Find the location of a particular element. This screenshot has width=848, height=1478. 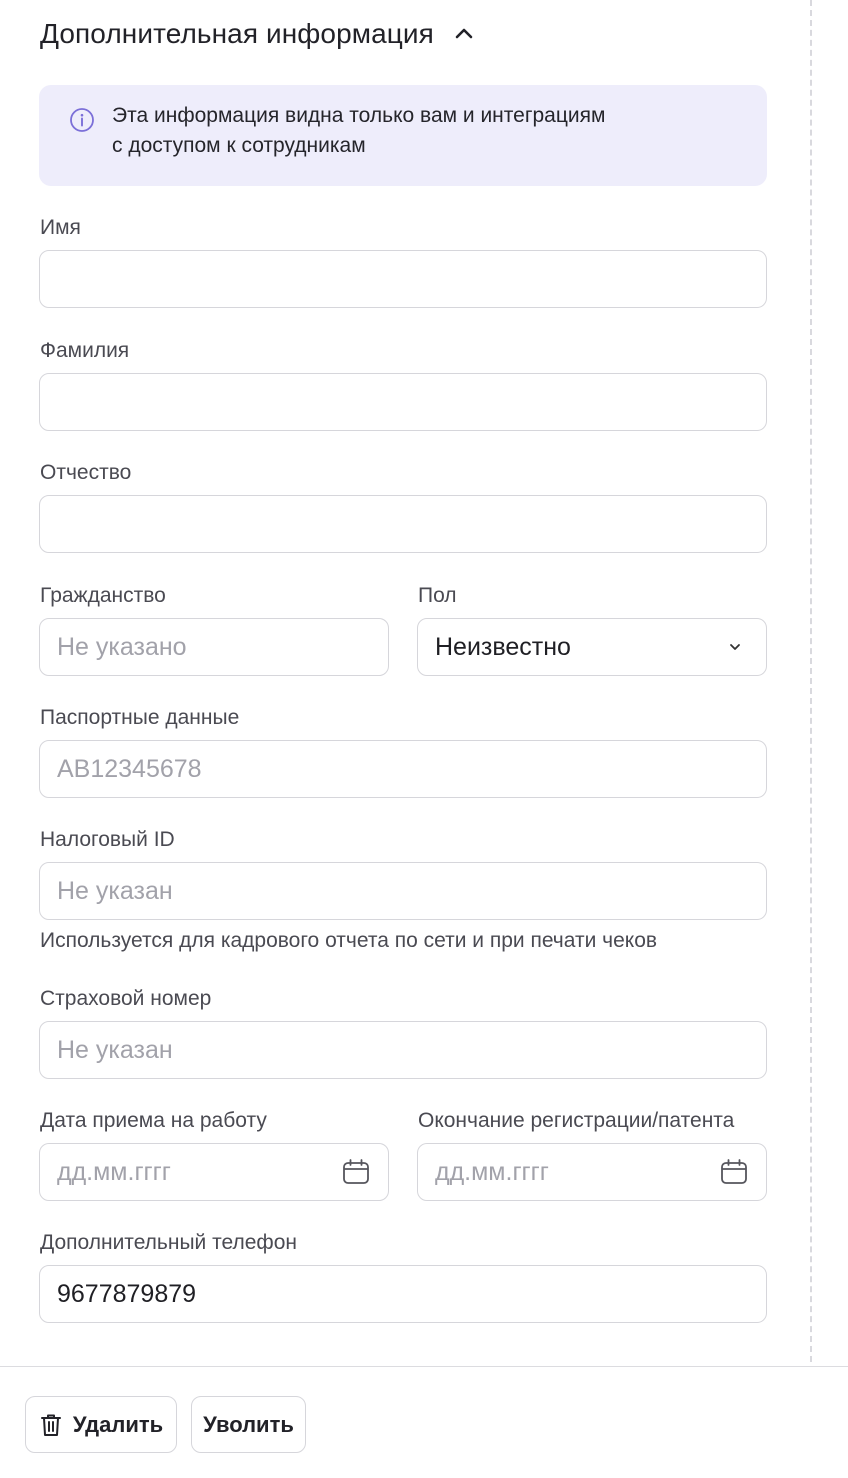

info-line-2: с доступом к сотрудникам is located at coordinates (239, 145).